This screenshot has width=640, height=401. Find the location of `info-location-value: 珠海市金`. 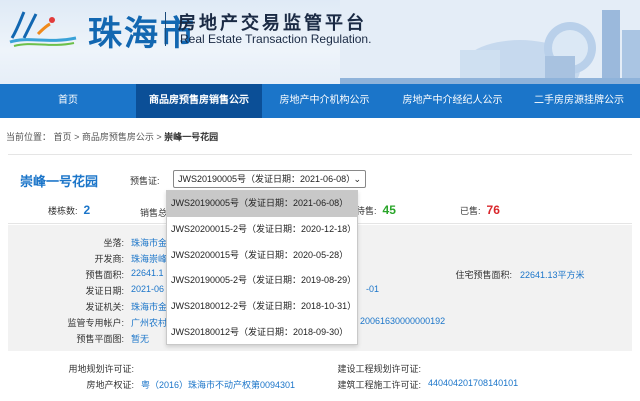

info-location-value: 珠海市金 is located at coordinates (149, 243).